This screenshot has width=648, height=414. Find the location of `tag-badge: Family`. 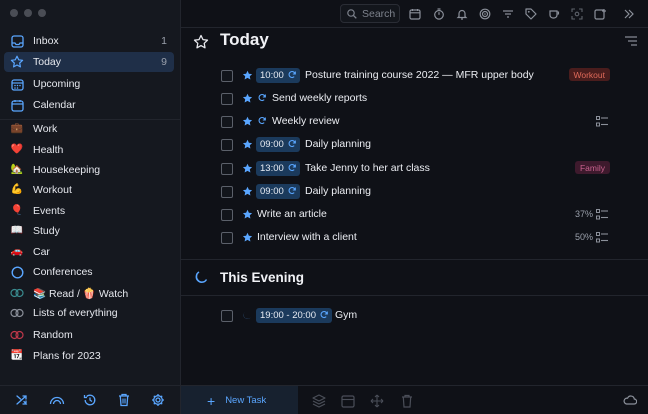

tag-badge: Family is located at coordinates (592, 167).